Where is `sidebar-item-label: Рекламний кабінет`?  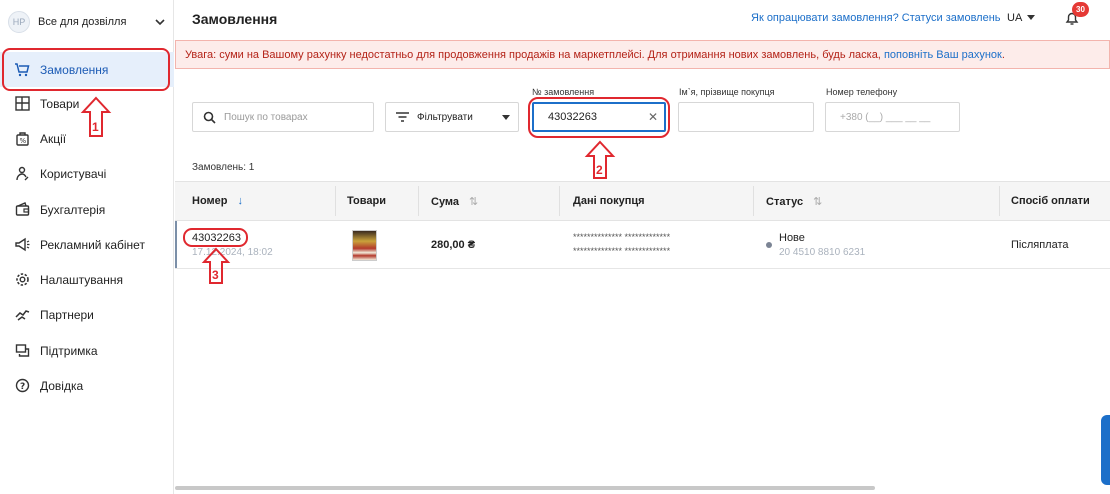
sidebar-item-label: Рекламний кабінет is located at coordinates (92, 244).